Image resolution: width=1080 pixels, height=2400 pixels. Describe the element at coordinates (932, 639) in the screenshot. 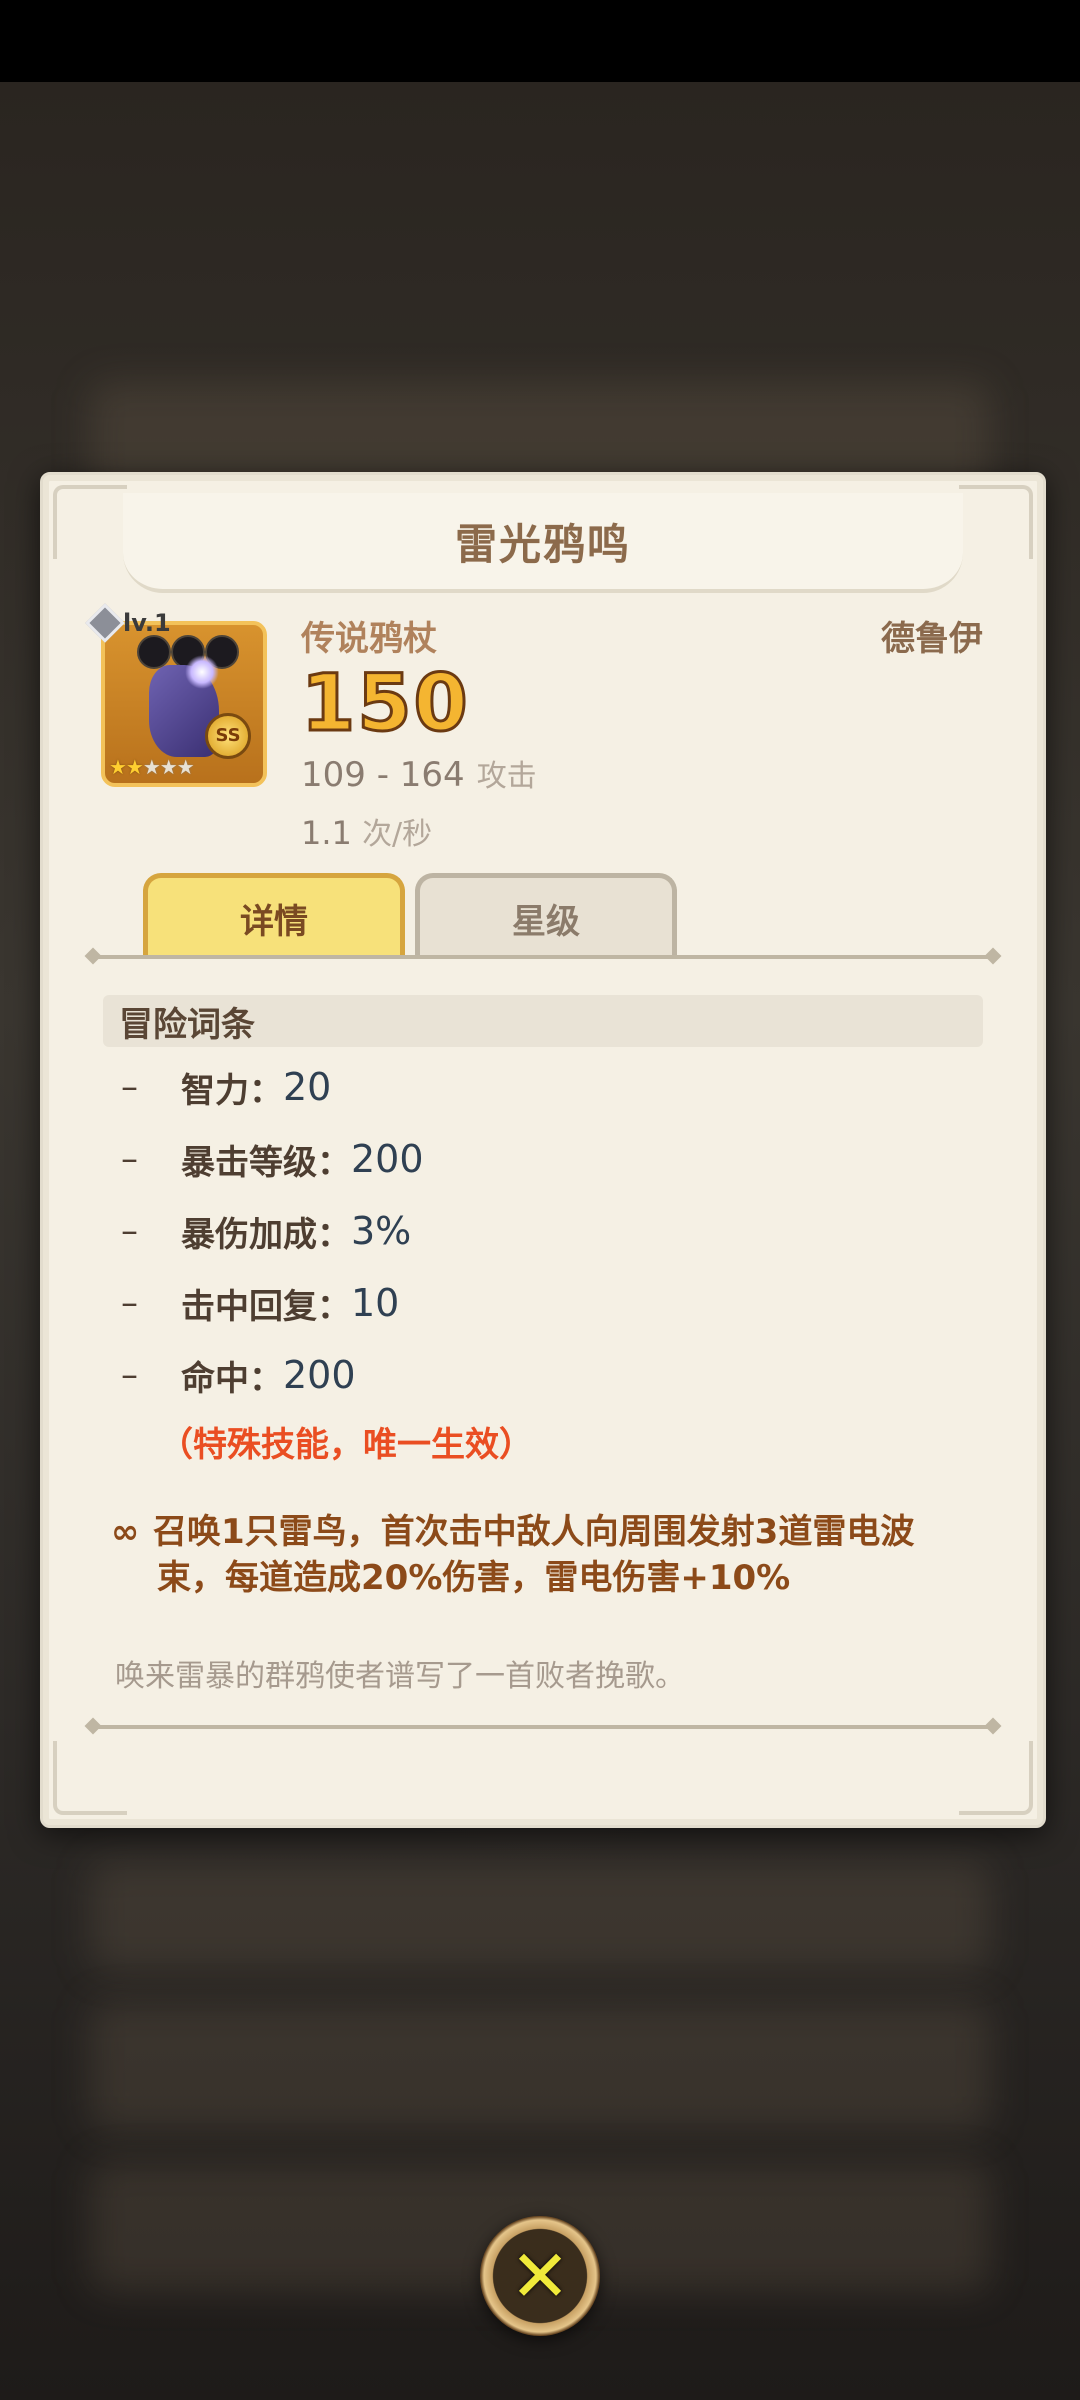

I see `class-name: 德鲁伊` at that location.